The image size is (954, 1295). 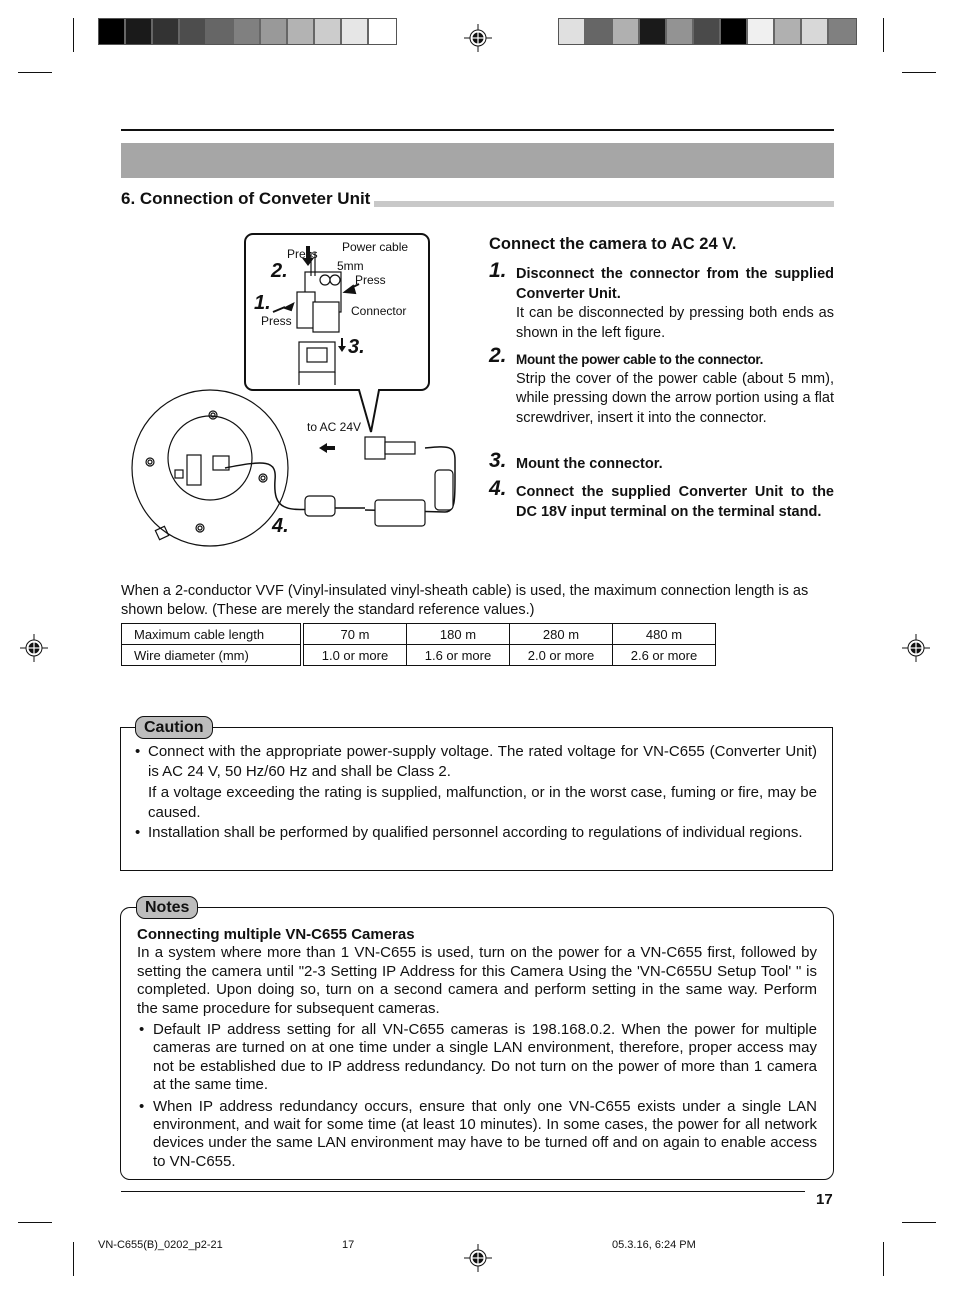 I want to click on table-cell: 1.6 or more, so click(x=458, y=655).